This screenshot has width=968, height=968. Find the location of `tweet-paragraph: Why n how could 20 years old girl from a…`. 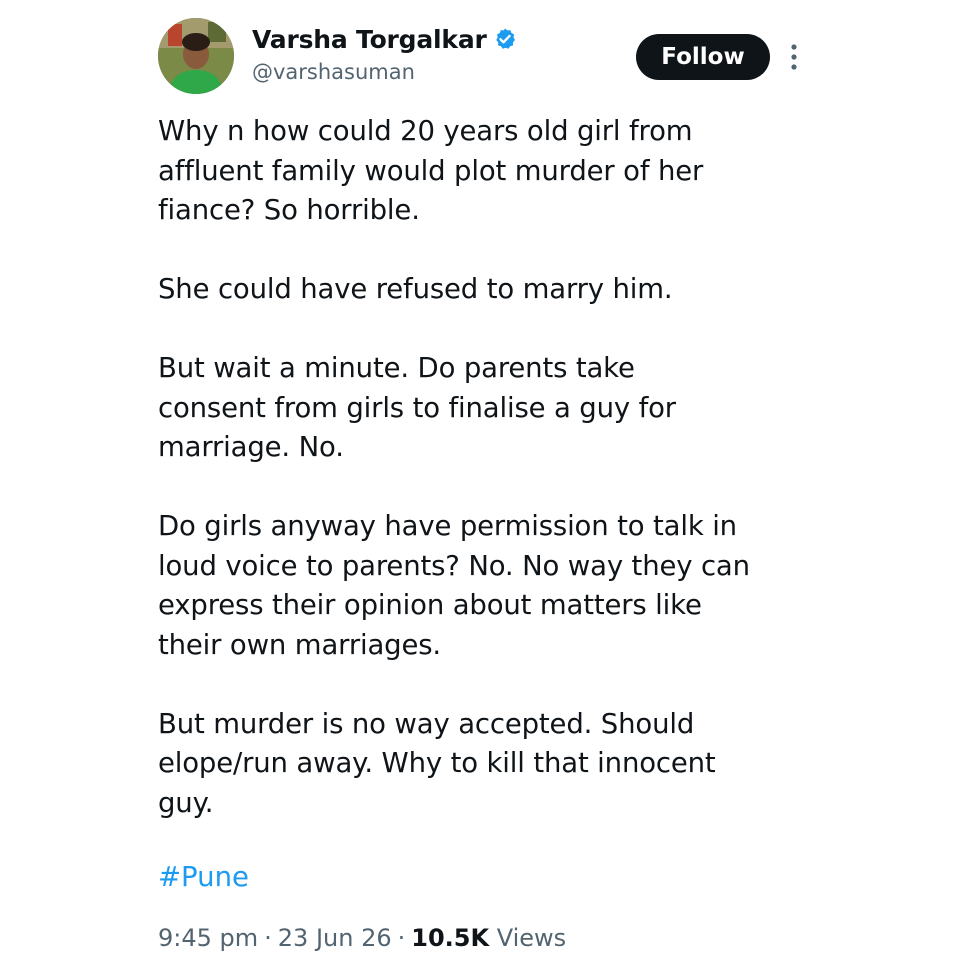

tweet-paragraph: Why n how could 20 years old girl from a… is located at coordinates (431, 170).